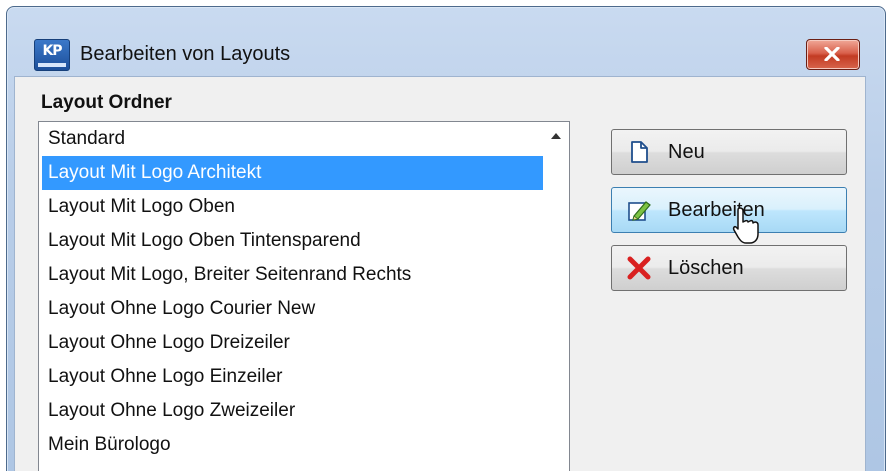 This screenshot has height=471, width=893. I want to click on close-button, so click(833, 54).